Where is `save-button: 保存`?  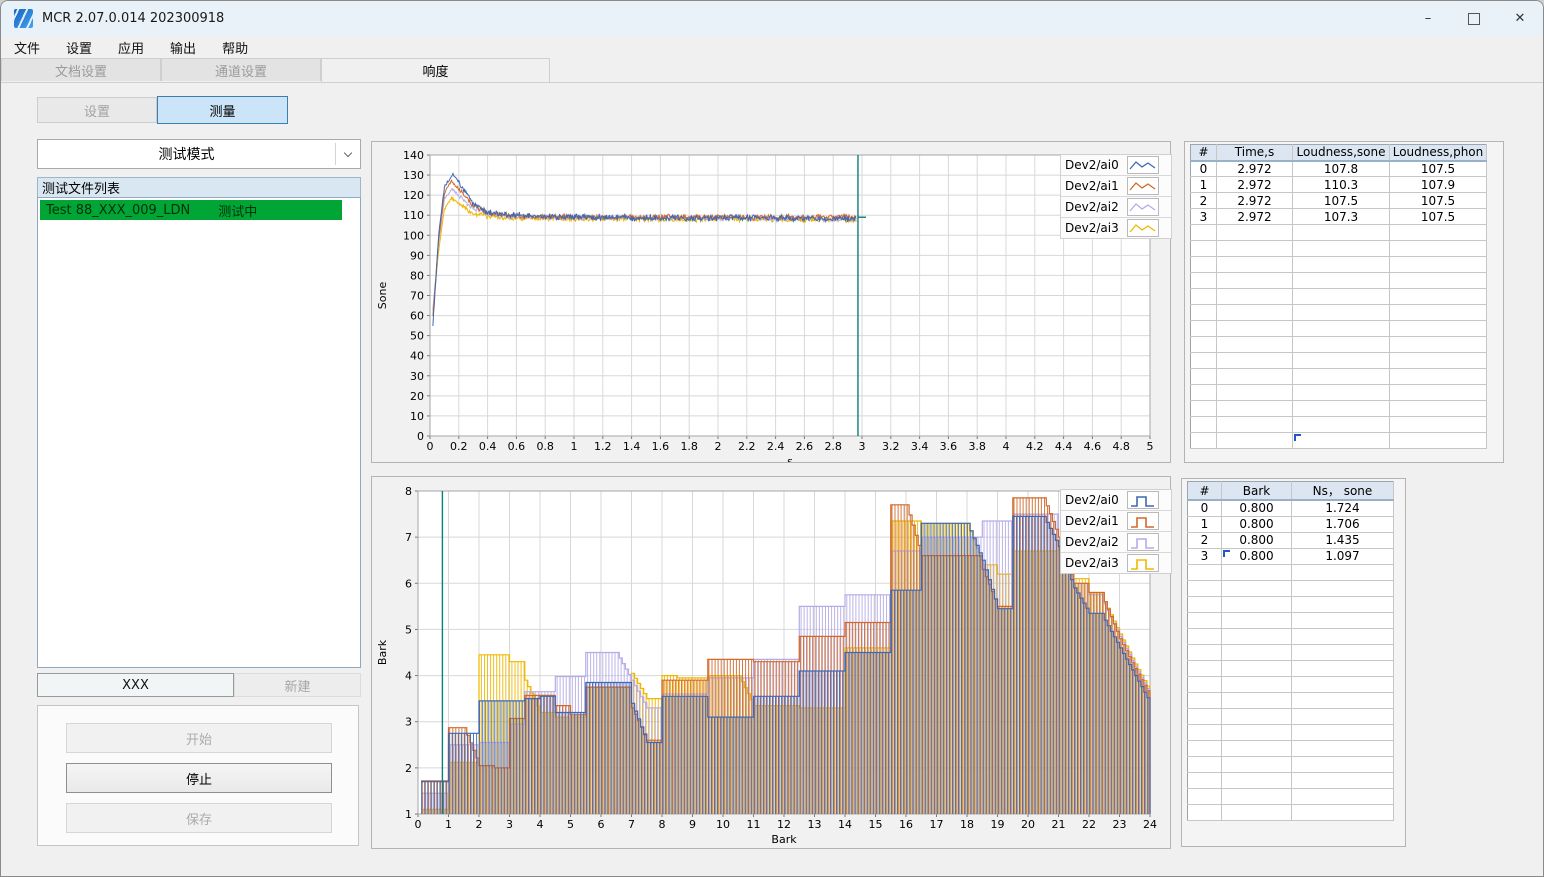 save-button: 保存 is located at coordinates (199, 818).